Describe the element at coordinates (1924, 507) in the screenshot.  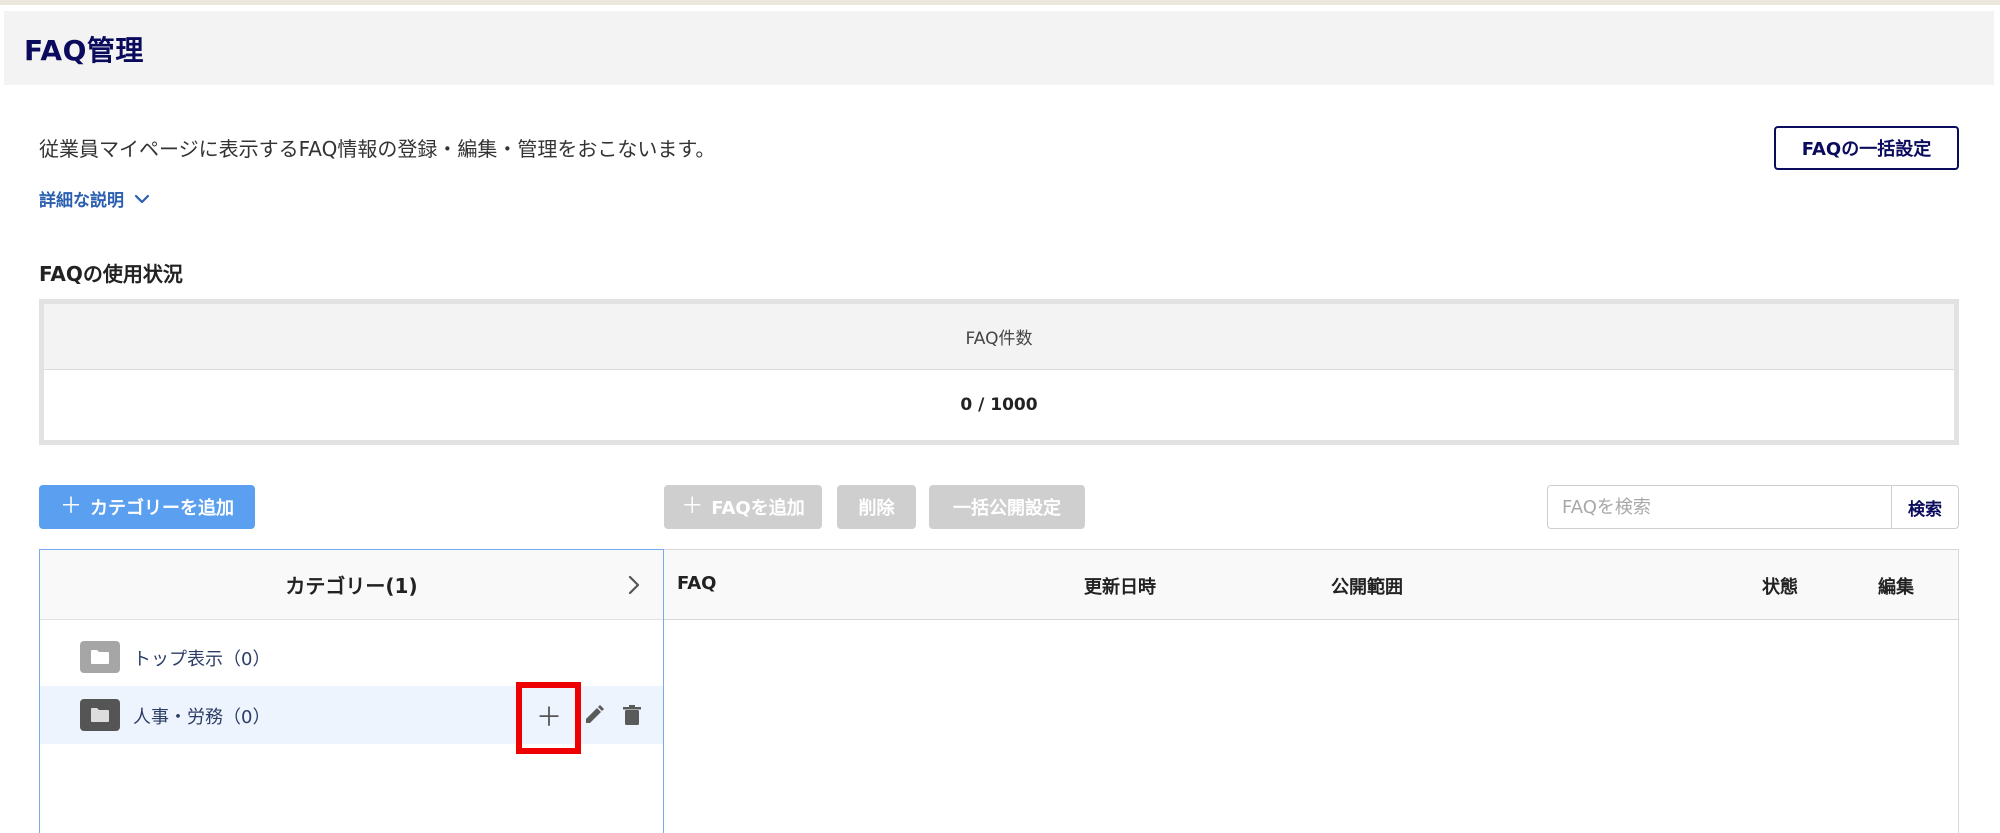
I see `search-button: 検索` at that location.